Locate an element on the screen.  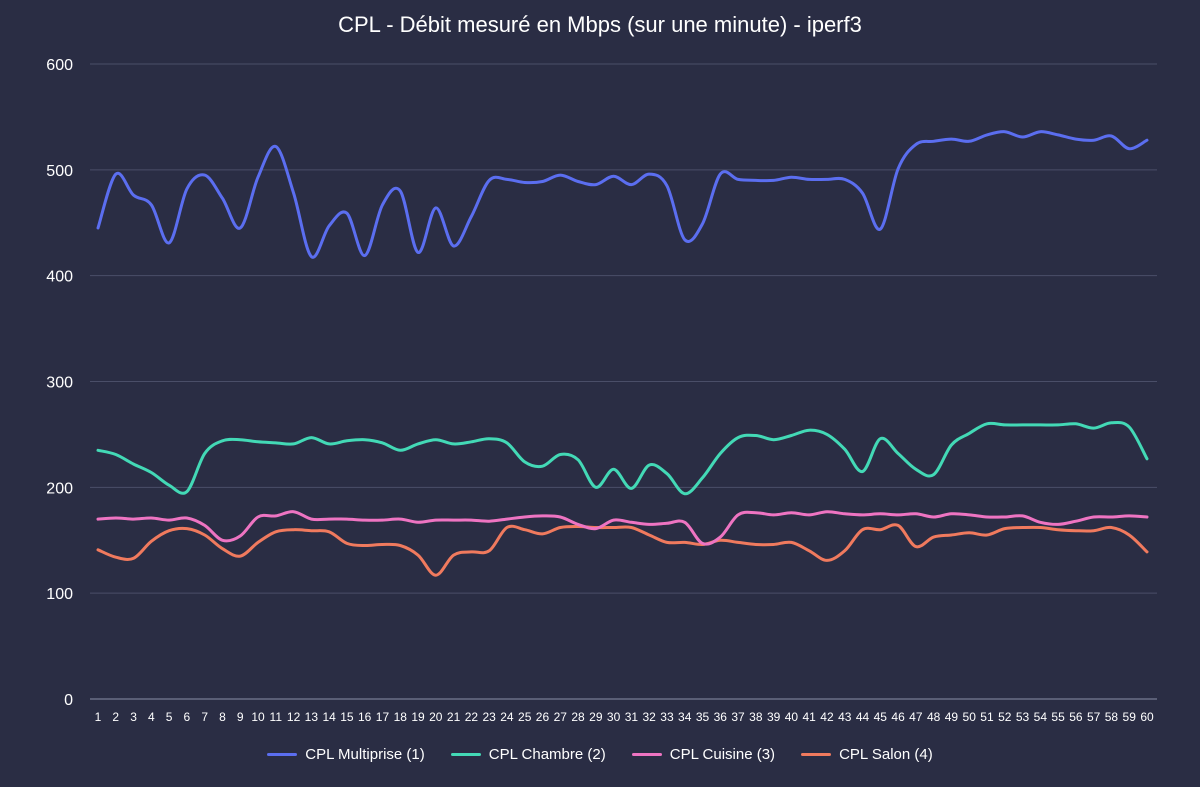
legend-item: CPL Chambre (2) is located at coordinates (528, 754).